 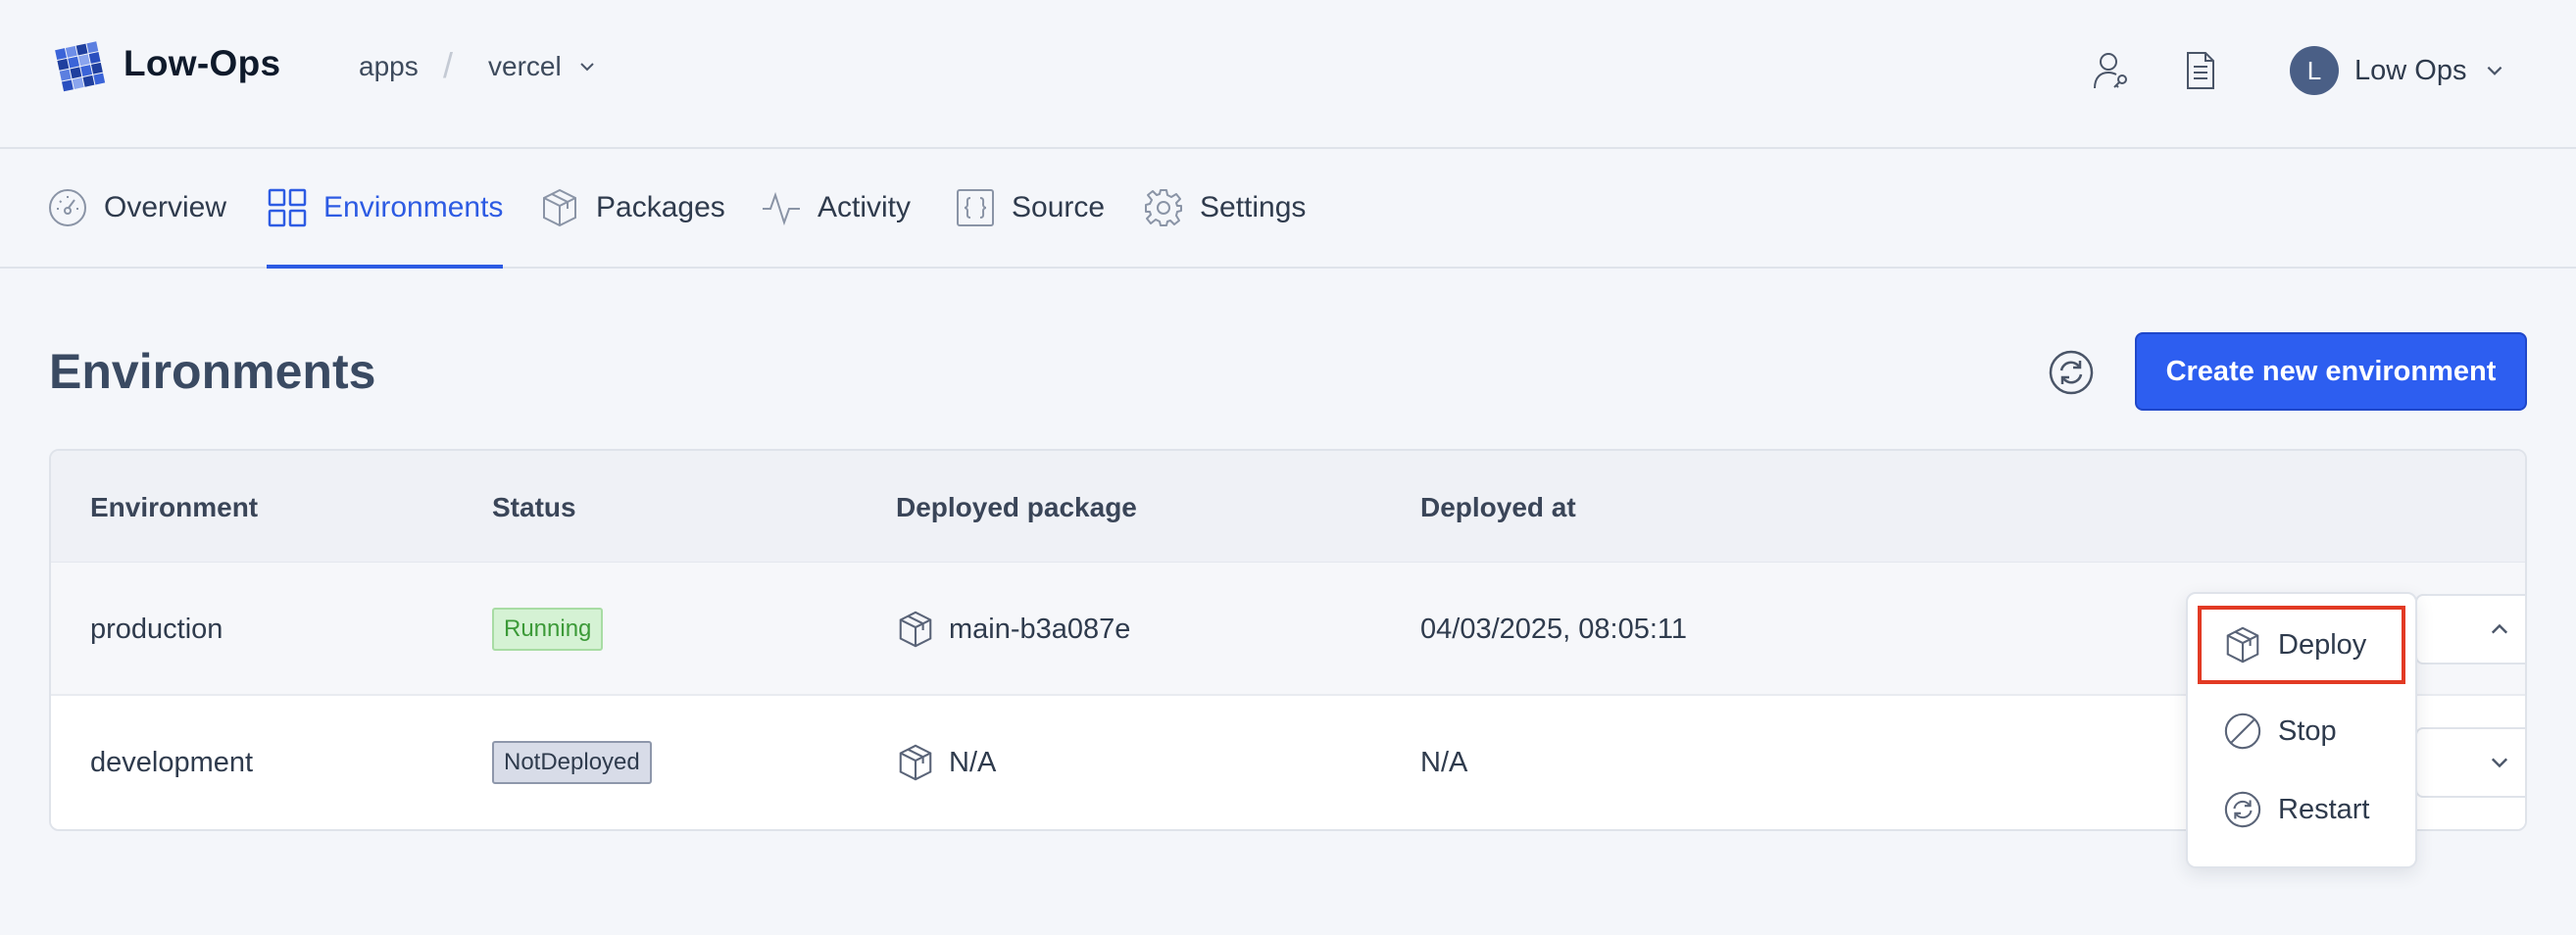 I want to click on package-name: N/A, so click(x=973, y=762).